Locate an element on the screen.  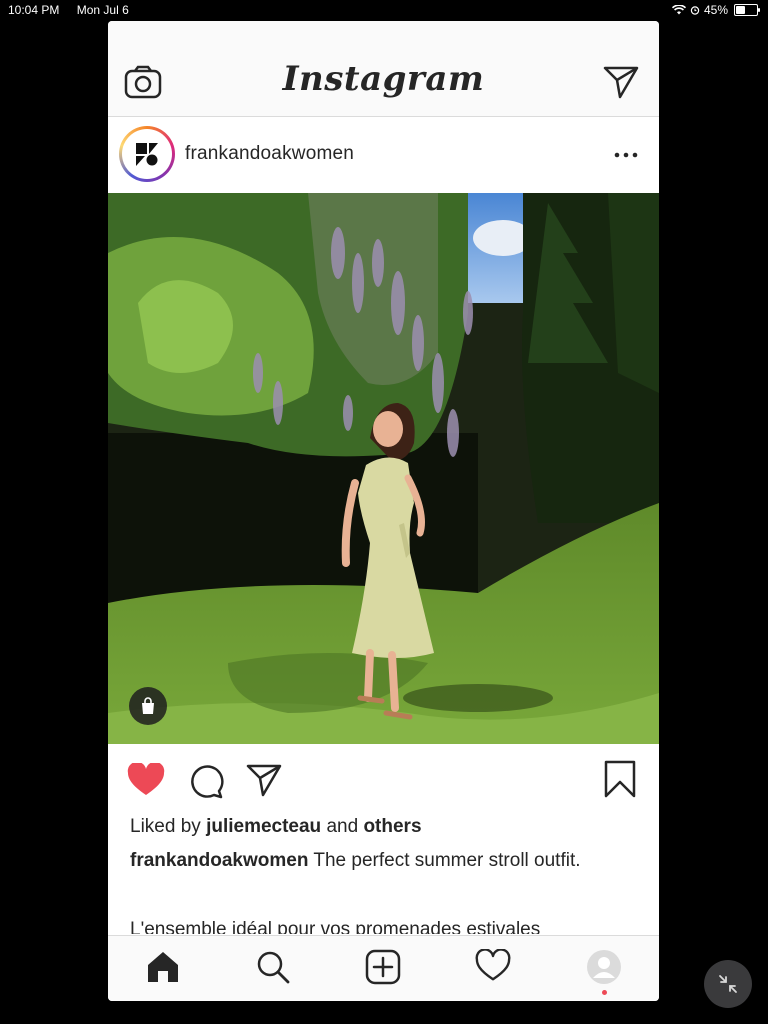
share-icon is located at coordinates (264, 780).